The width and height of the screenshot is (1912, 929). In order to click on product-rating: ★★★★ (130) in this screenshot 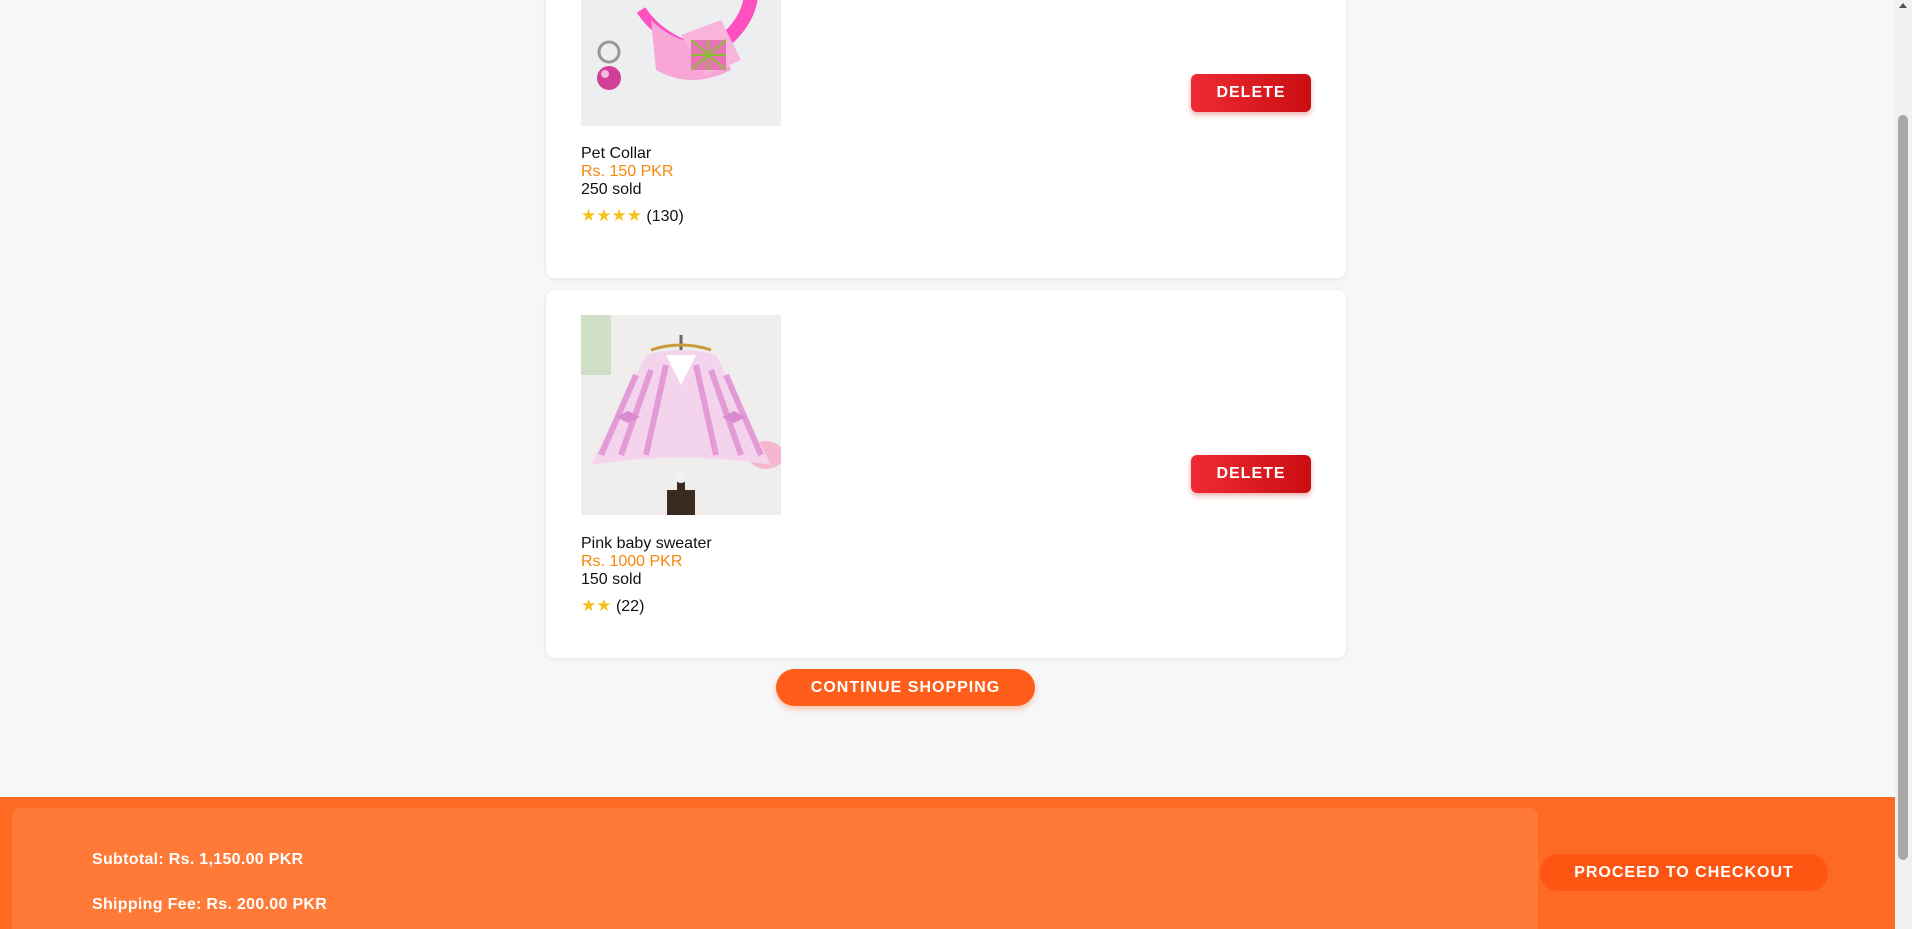, I will do `click(632, 216)`.